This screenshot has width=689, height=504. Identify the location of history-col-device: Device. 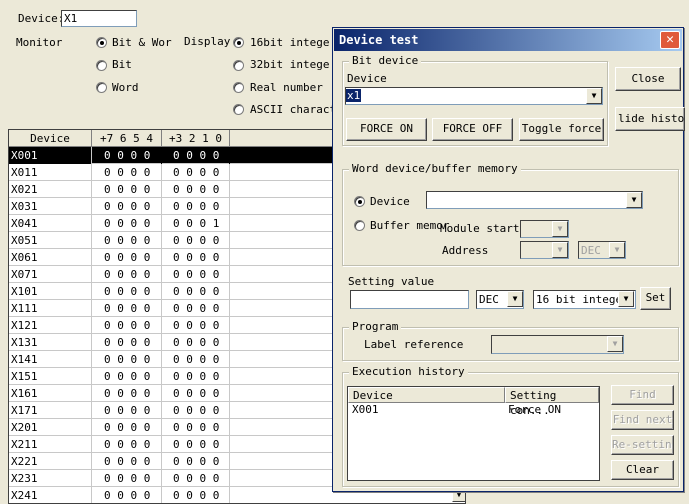
(426, 395).